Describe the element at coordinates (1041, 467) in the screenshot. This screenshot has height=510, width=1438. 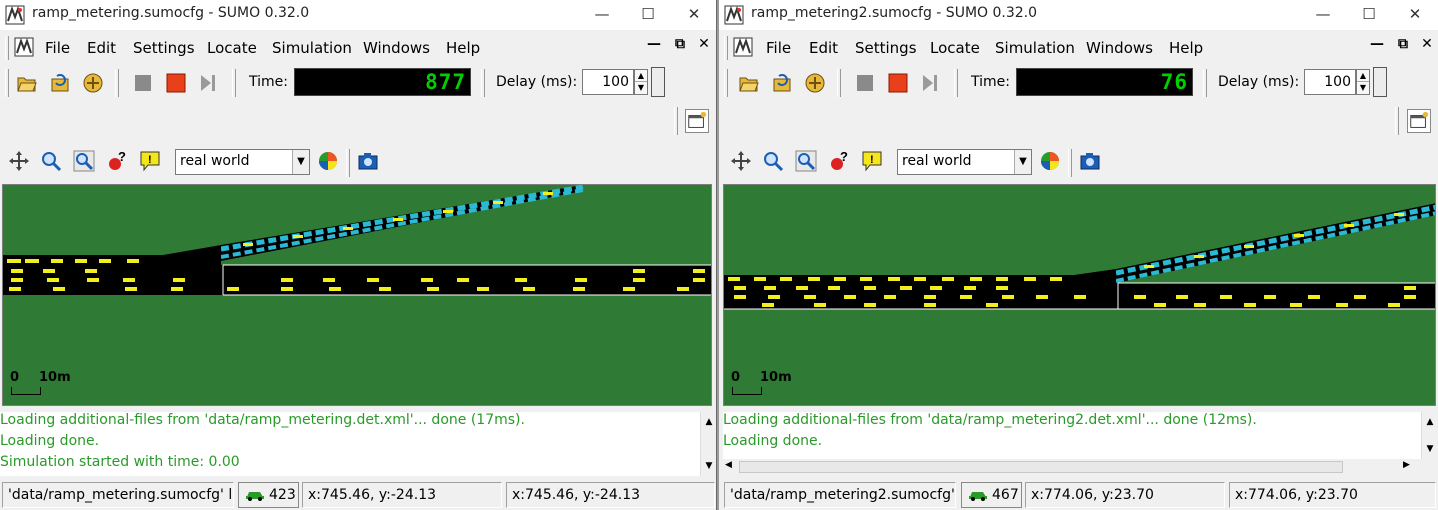
I see `scroll-thumb` at that location.